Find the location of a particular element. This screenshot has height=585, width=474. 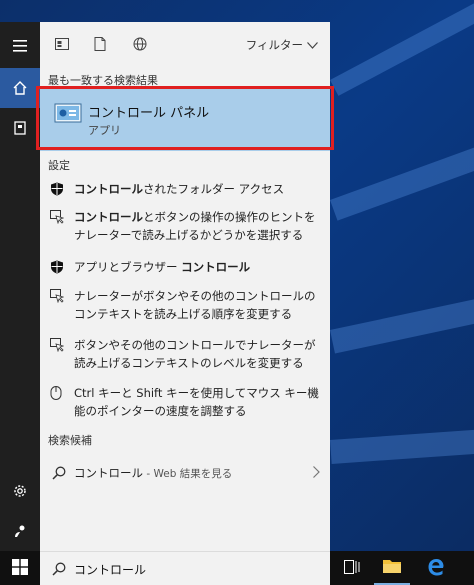

settings-item: アプリとブラウザー コントロール is located at coordinates (185, 269).